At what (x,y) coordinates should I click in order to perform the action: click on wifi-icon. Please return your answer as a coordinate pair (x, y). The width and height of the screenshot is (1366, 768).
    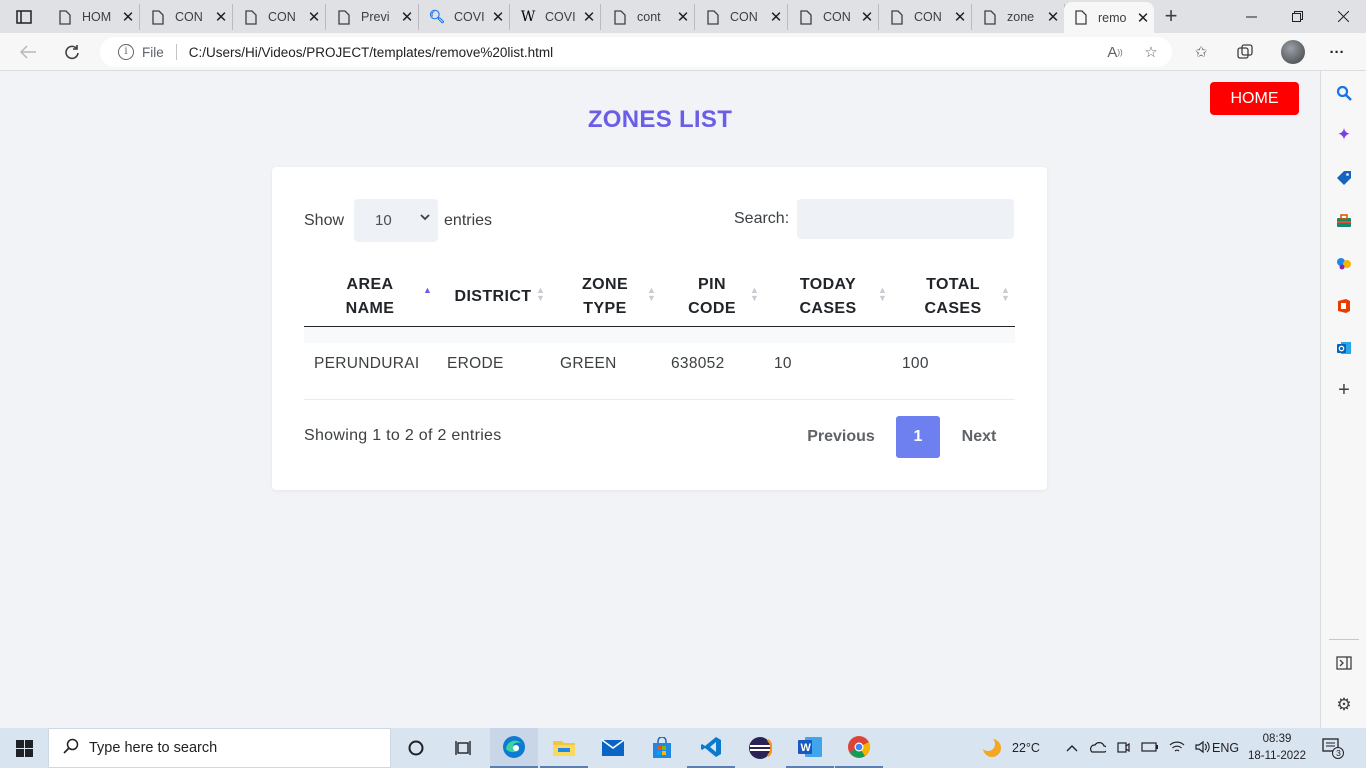
    Looking at the image, I should click on (1177, 748).